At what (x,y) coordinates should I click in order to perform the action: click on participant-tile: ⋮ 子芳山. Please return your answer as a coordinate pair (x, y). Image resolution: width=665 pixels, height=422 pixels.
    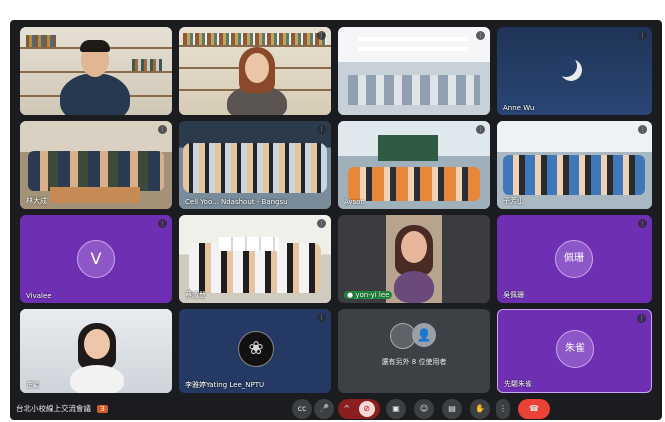
    Looking at the image, I should click on (574, 165).